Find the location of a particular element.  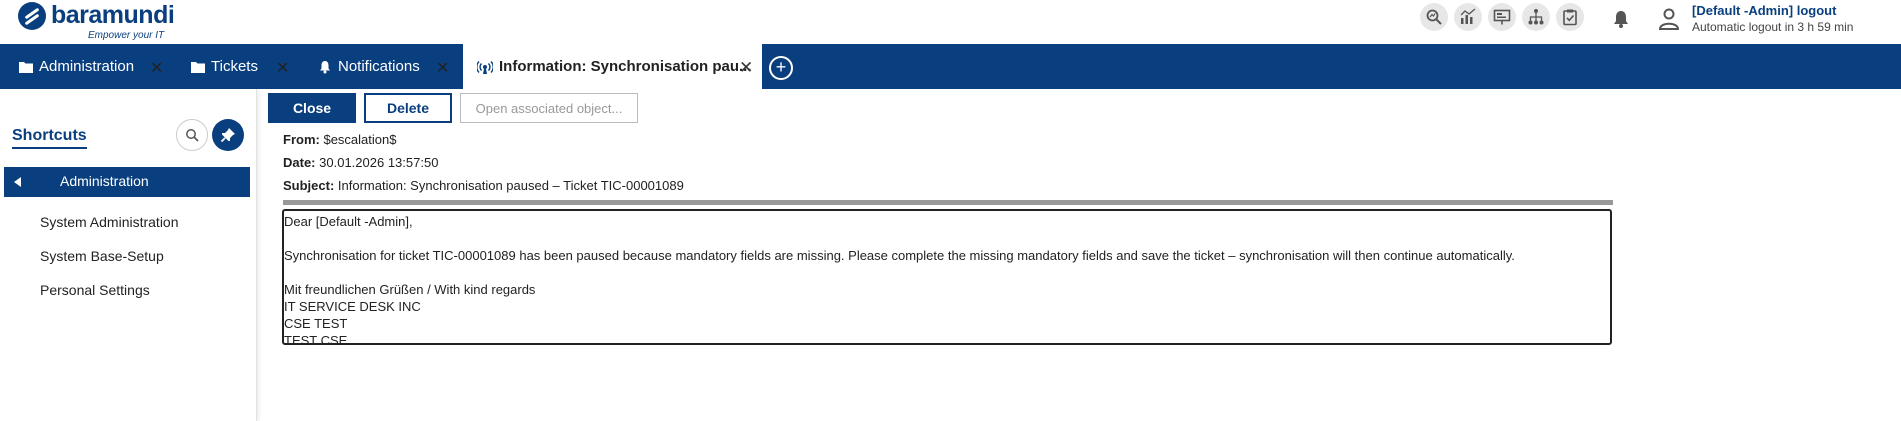

tab-tickets: Tickets is located at coordinates (224, 66).